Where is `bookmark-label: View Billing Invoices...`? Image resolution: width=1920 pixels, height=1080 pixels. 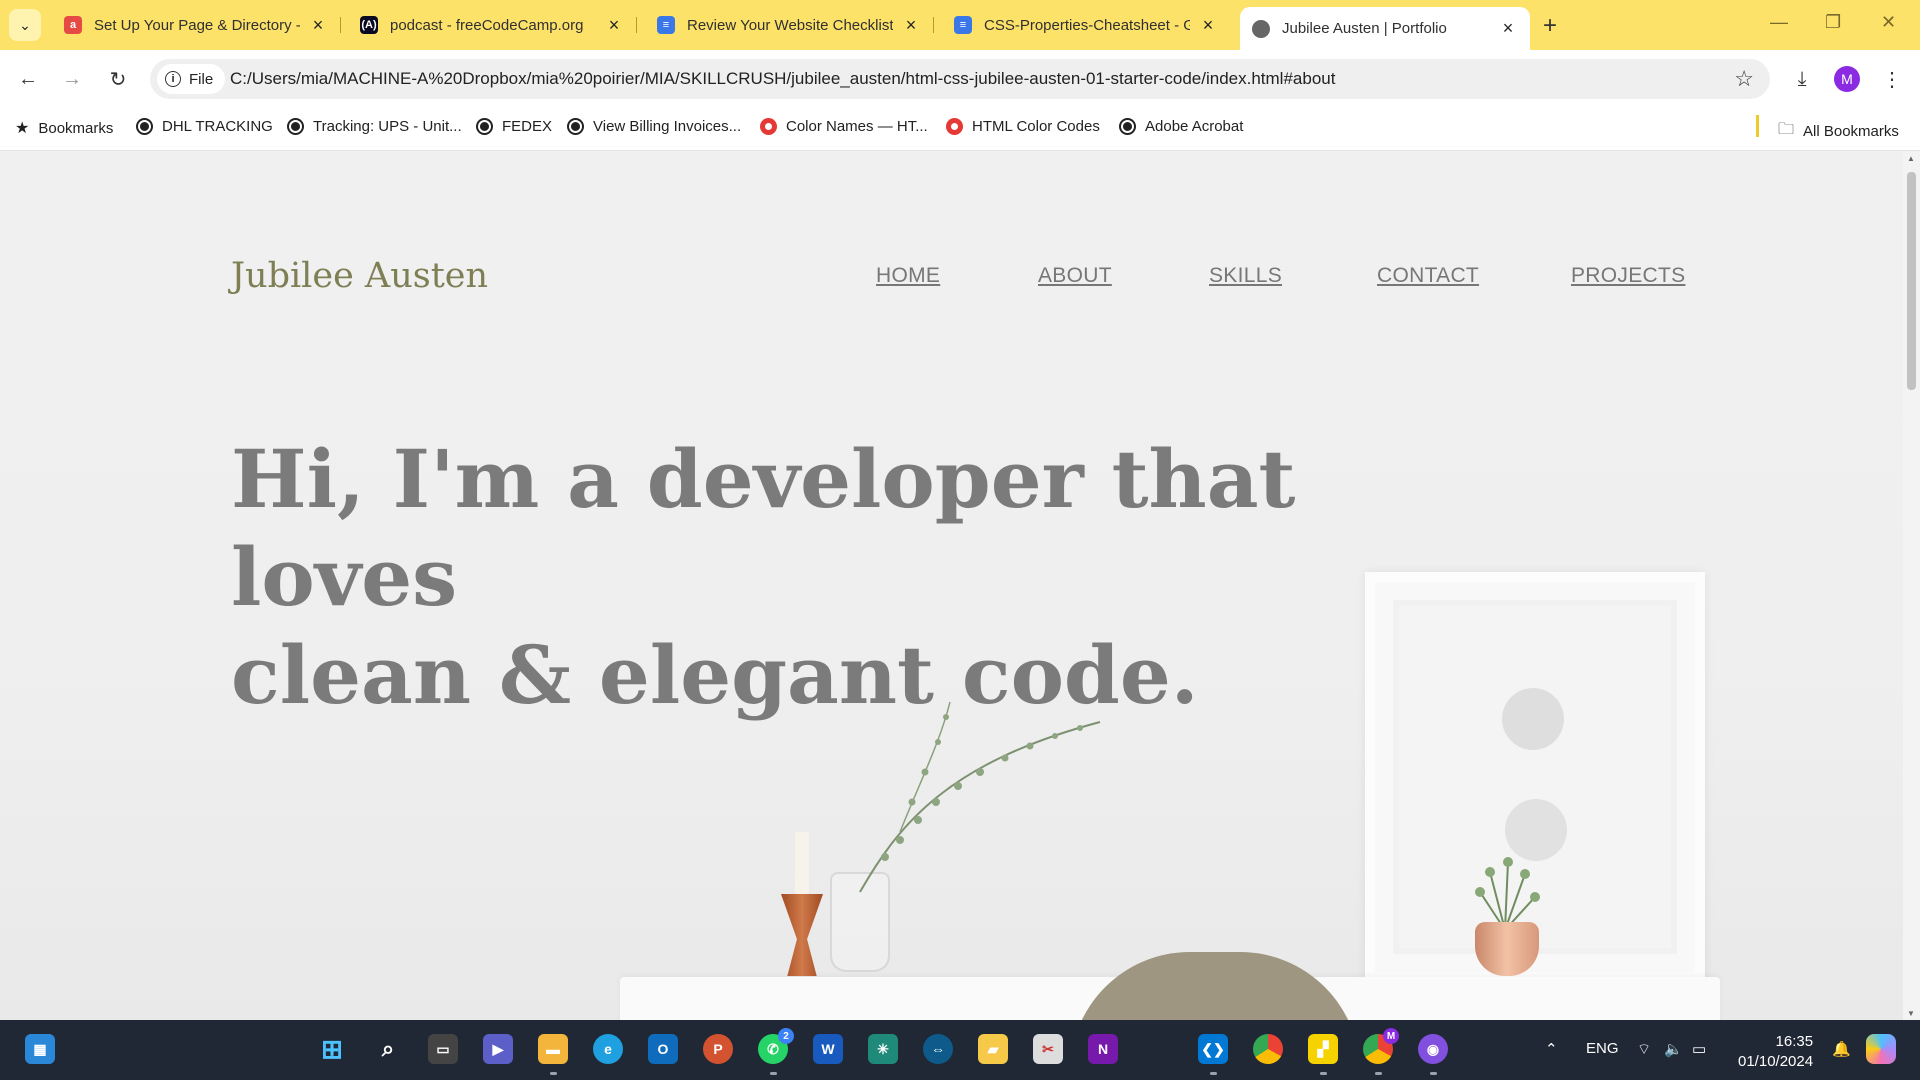
bookmark-label: View Billing Invoices... is located at coordinates (667, 126).